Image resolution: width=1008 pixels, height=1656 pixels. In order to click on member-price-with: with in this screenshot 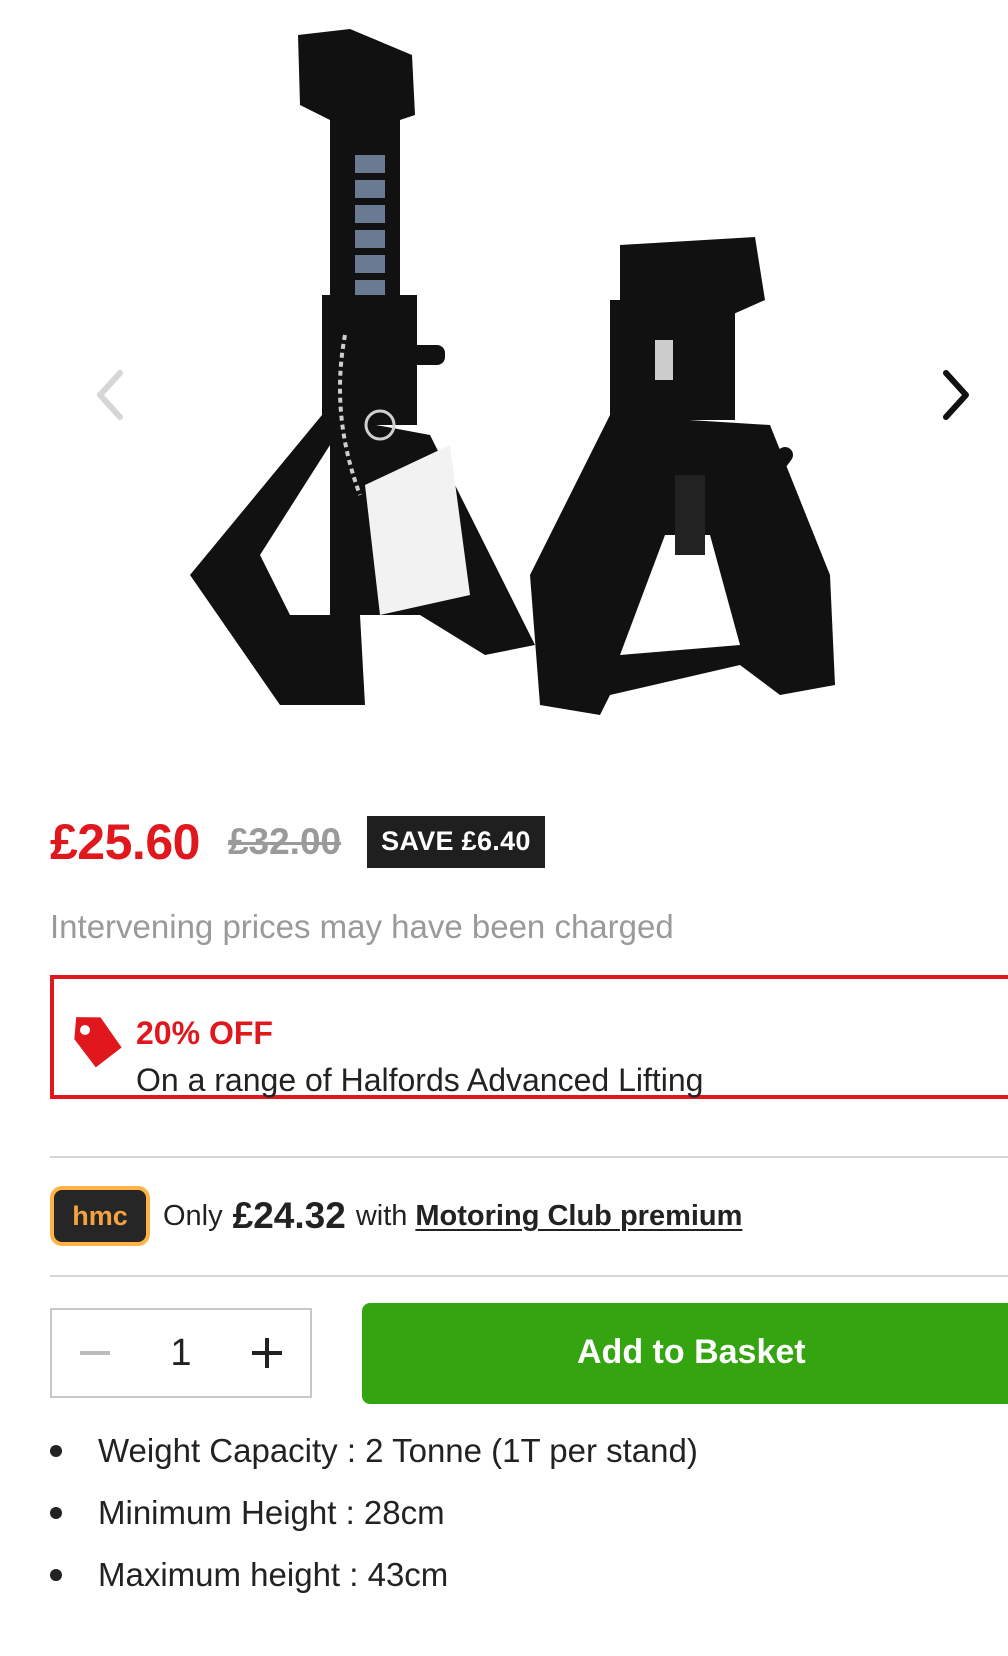, I will do `click(381, 1215)`.